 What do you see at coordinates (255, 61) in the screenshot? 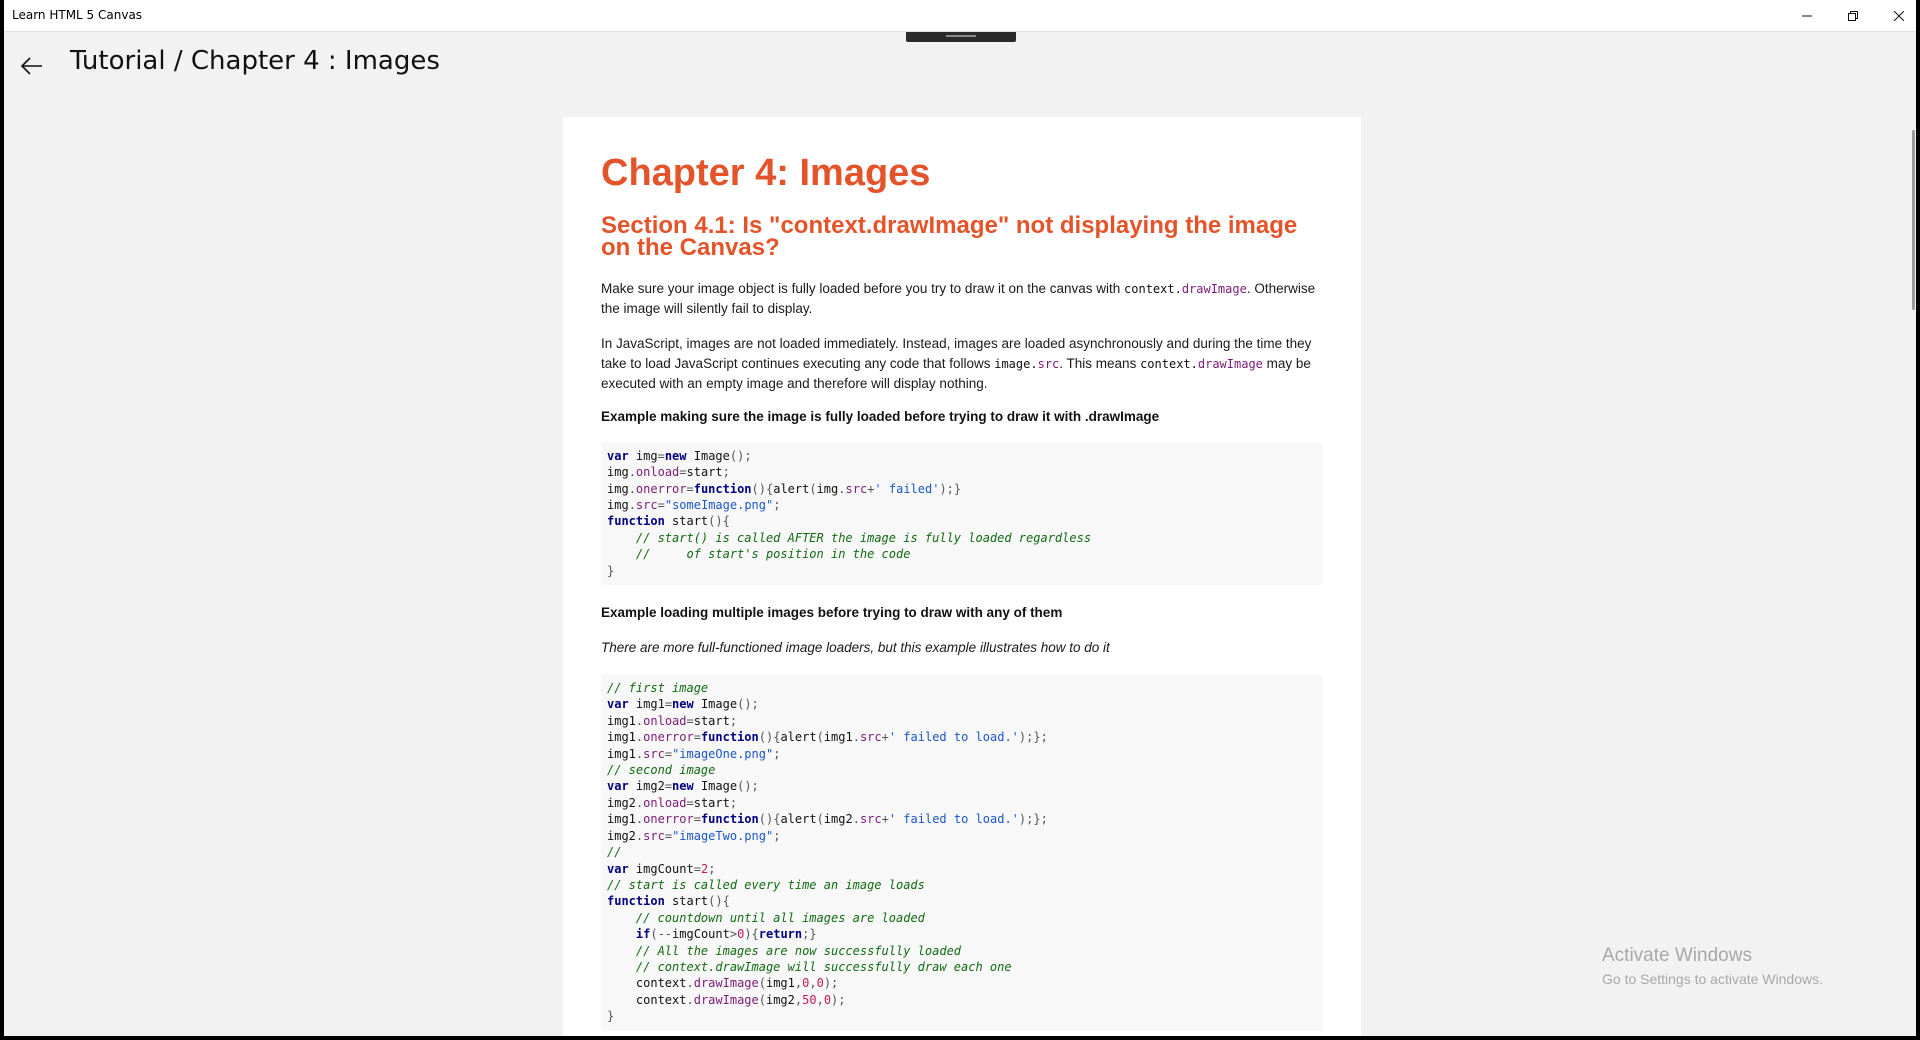
I see `page-title: Tutorial / Chapter 4 : Images` at bounding box center [255, 61].